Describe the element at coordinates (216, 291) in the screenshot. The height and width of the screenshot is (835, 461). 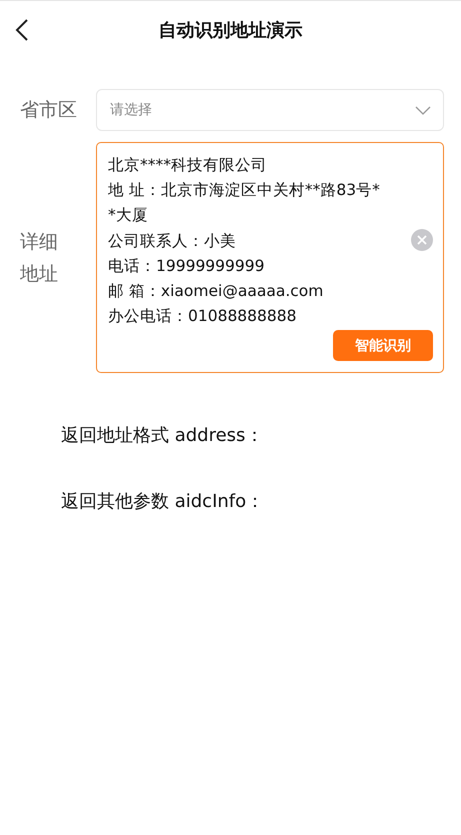
I see `textarea-line: 邮 箱：xiaomei@aaaaa.com` at that location.